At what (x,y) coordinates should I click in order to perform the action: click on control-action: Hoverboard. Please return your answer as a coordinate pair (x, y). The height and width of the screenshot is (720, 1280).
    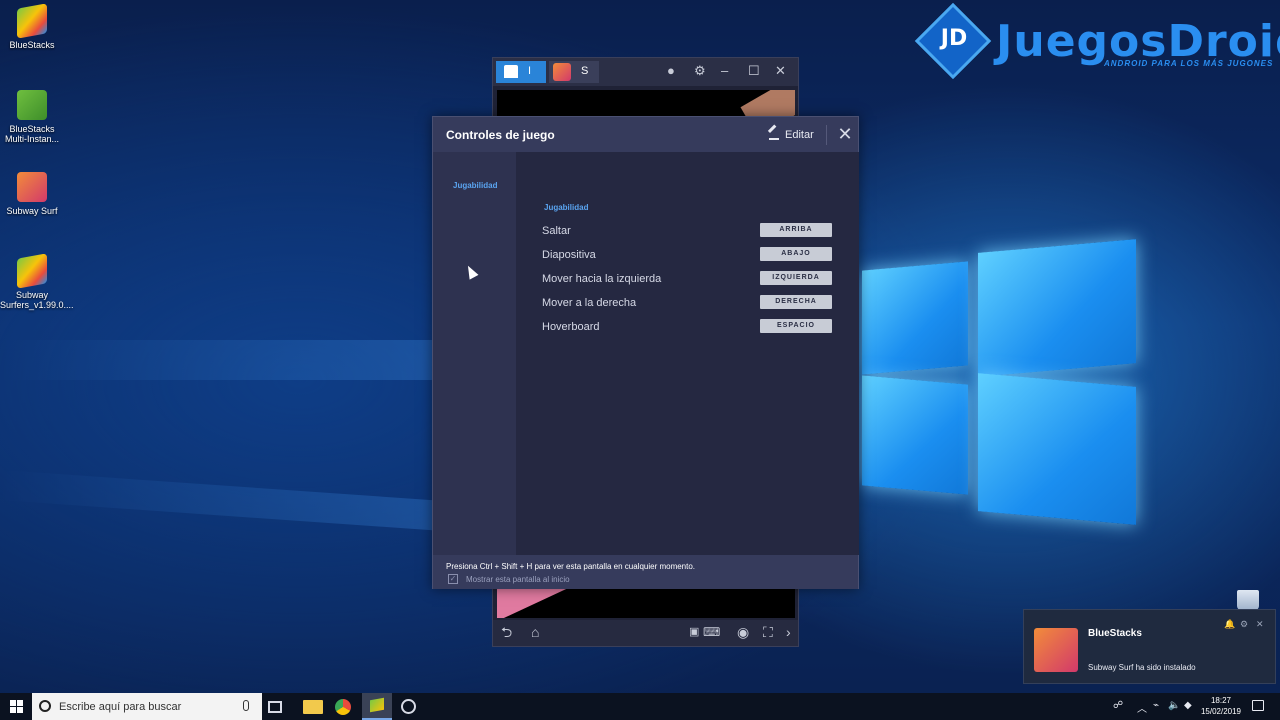
    Looking at the image, I should click on (571, 327).